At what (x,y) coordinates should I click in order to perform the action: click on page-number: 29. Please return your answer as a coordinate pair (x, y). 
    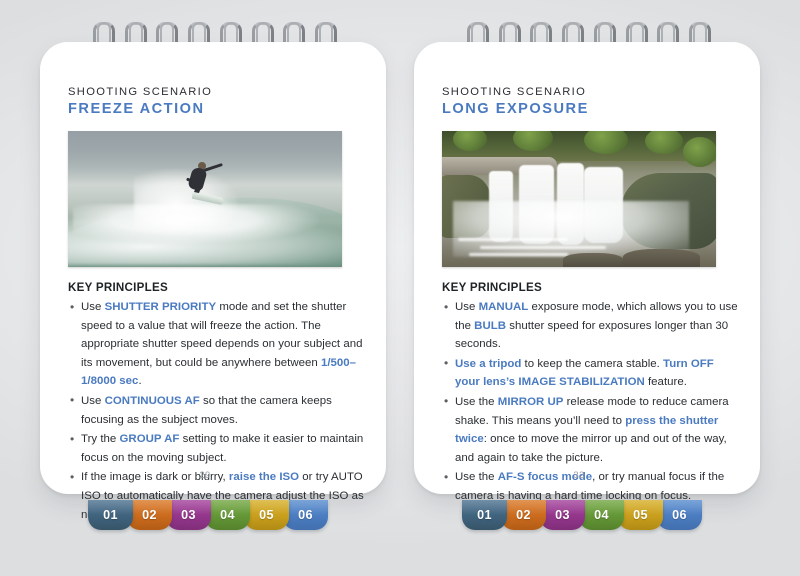
    Looking at the image, I should click on (205, 474).